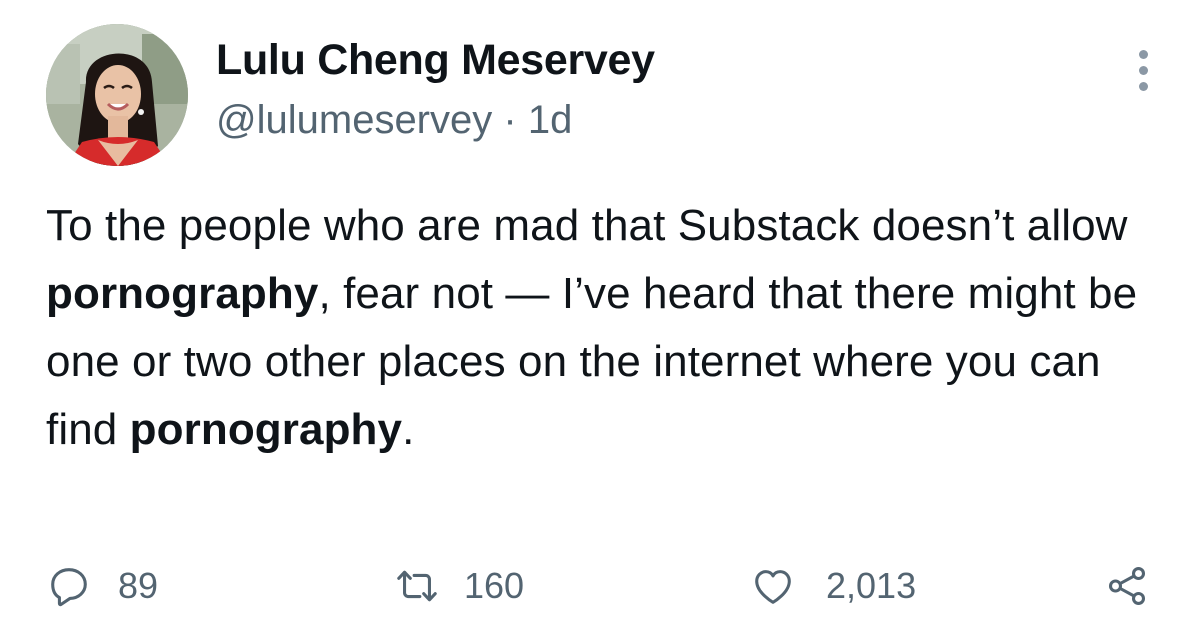 This screenshot has height=634, width=1200. Describe the element at coordinates (69, 587) in the screenshot. I see `reply-icon` at that location.